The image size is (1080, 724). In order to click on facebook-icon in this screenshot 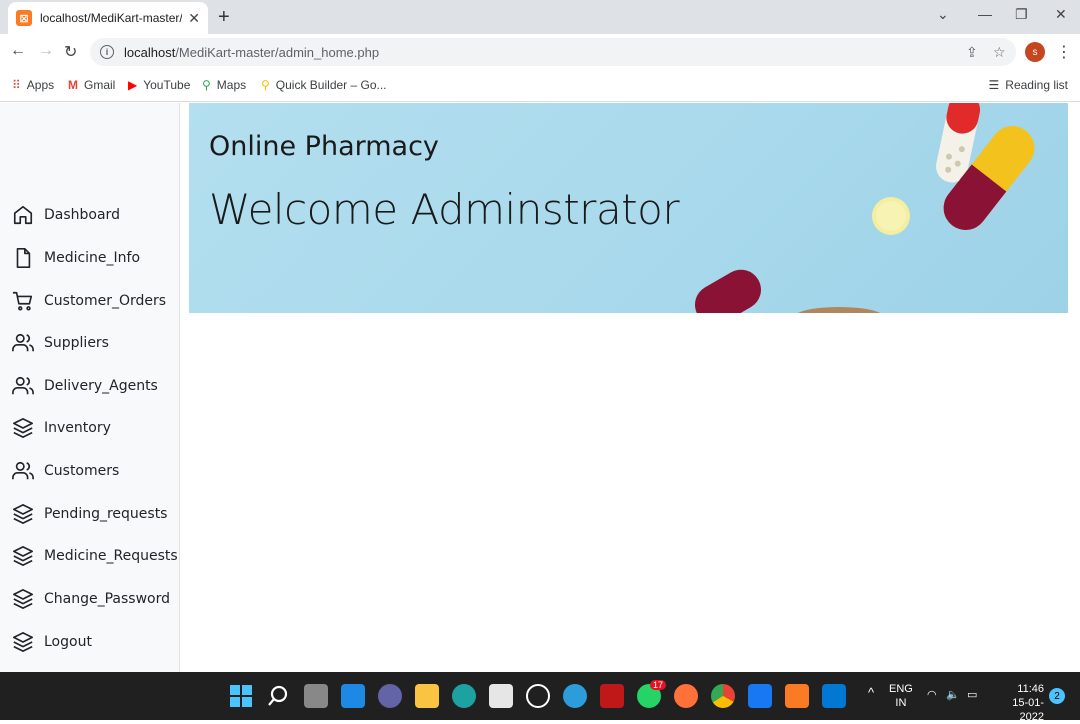, I will do `click(760, 696)`.